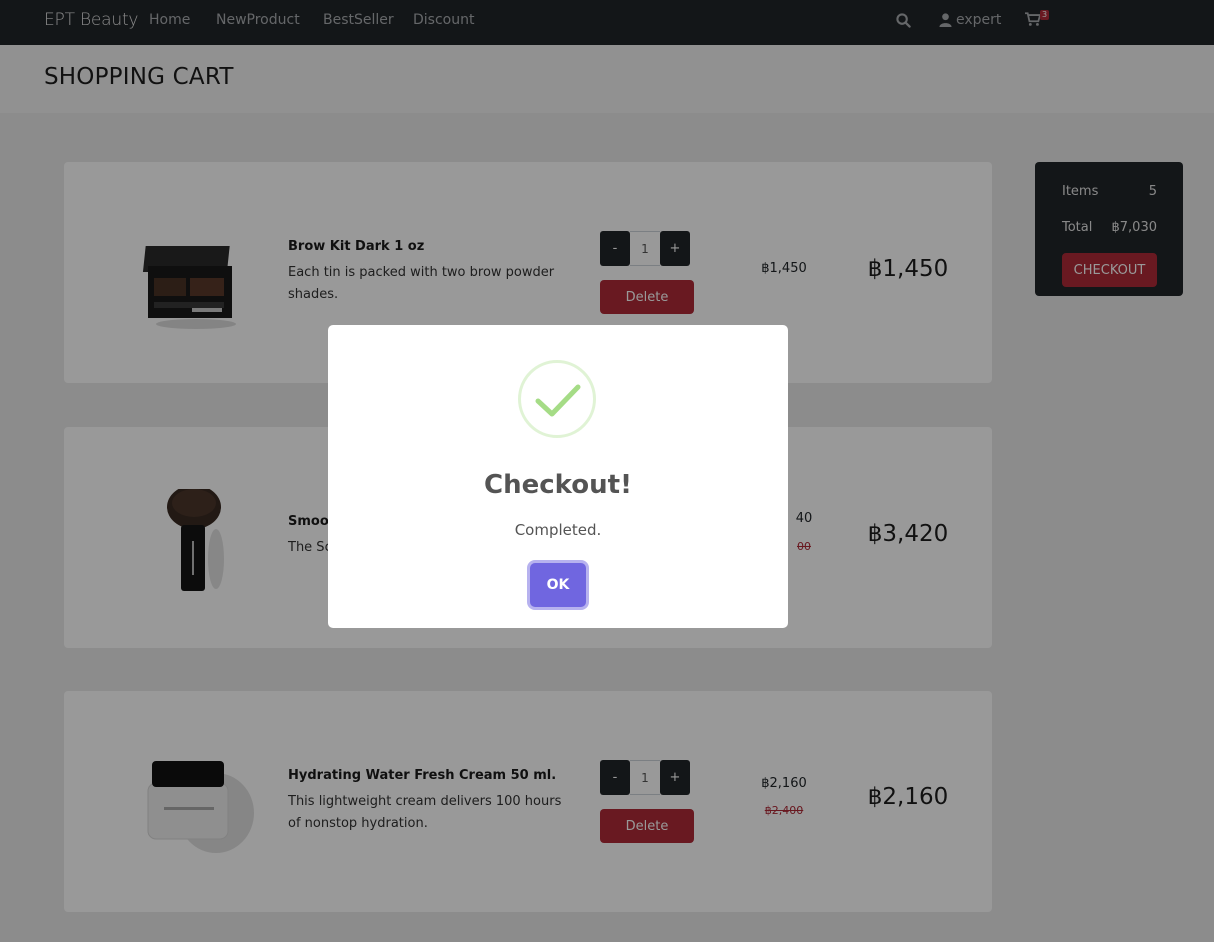 The width and height of the screenshot is (1214, 942). I want to click on success-check-icon, so click(557, 399).